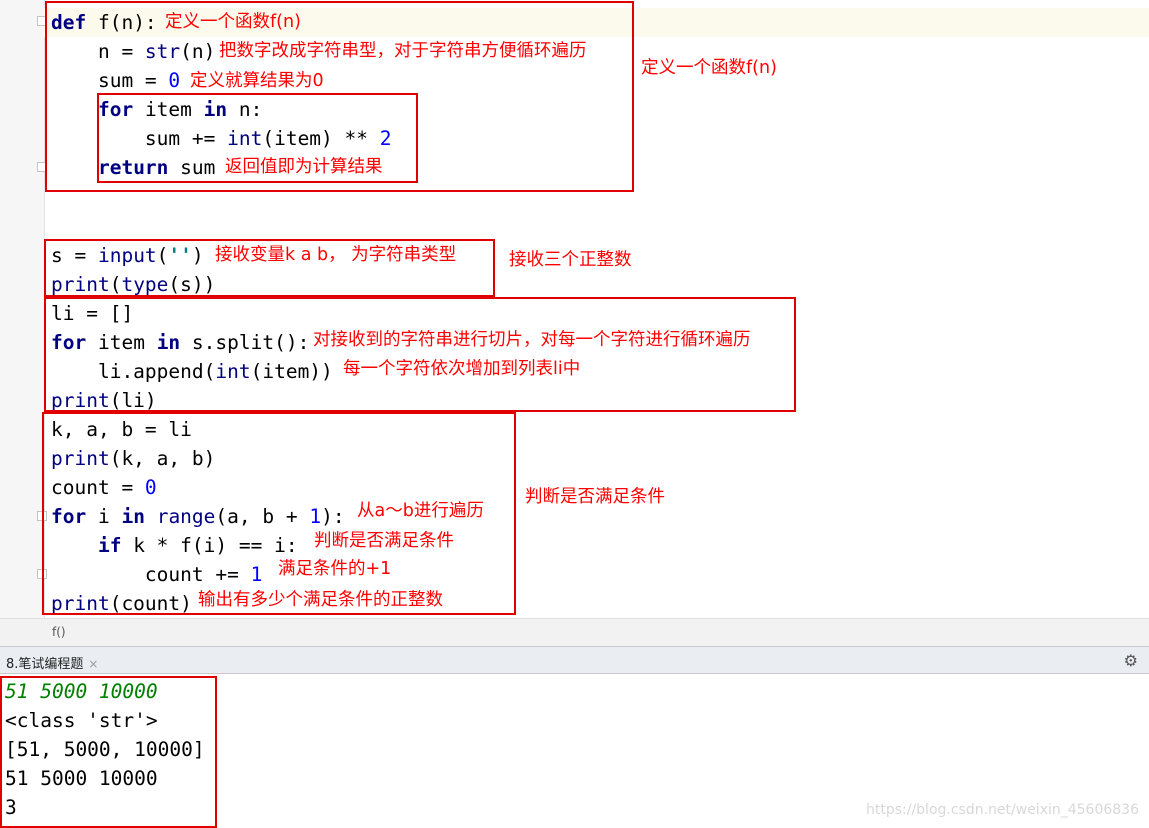 This screenshot has width=1149, height=828. Describe the element at coordinates (22, 309) in the screenshot. I see `editor-gutter` at that location.